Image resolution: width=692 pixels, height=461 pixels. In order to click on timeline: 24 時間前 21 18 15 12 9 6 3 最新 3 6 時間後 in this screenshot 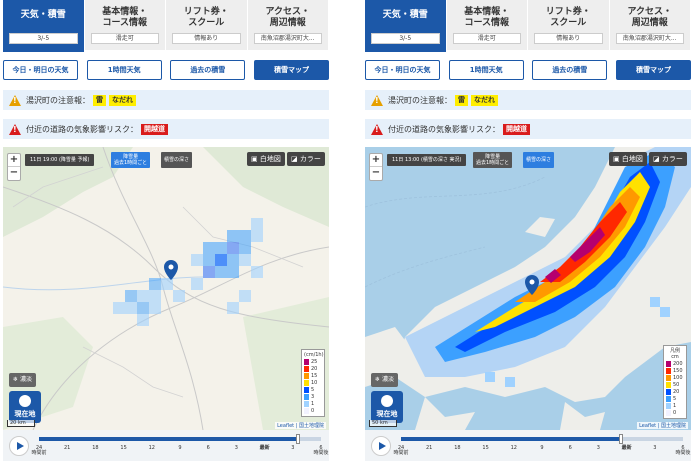, I will do `click(528, 445)`.